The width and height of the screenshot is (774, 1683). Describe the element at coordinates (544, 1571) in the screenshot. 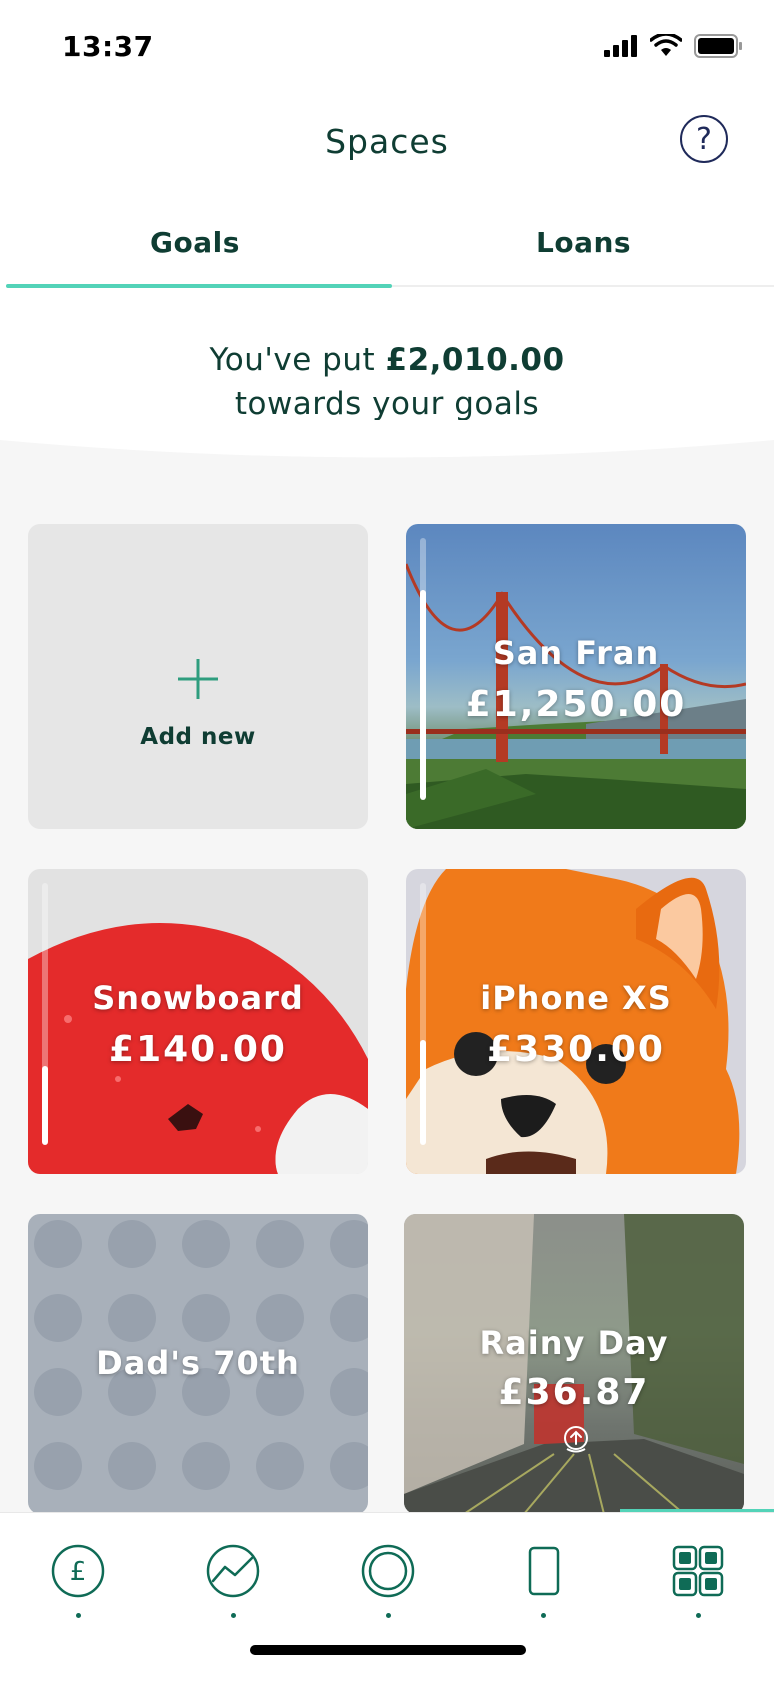

I see `card-icon` at that location.